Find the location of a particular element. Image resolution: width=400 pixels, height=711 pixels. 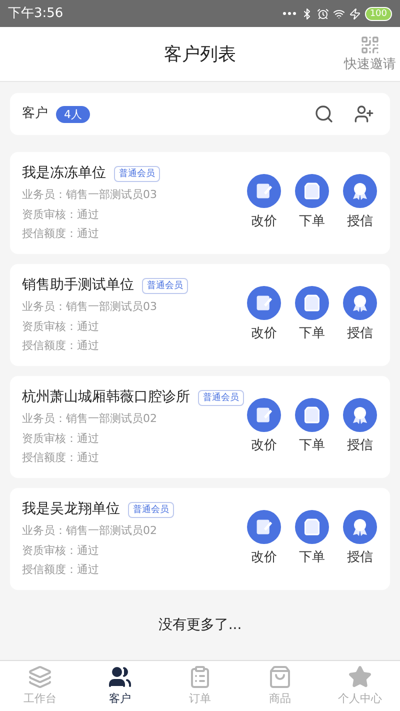

clipboard-icon is located at coordinates (200, 676).